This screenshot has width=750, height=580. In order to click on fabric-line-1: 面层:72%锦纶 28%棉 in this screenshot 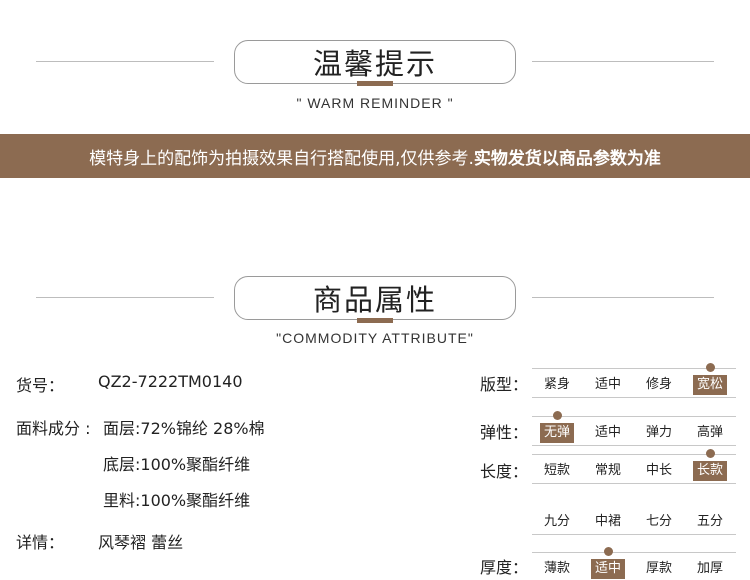, I will do `click(184, 428)`.